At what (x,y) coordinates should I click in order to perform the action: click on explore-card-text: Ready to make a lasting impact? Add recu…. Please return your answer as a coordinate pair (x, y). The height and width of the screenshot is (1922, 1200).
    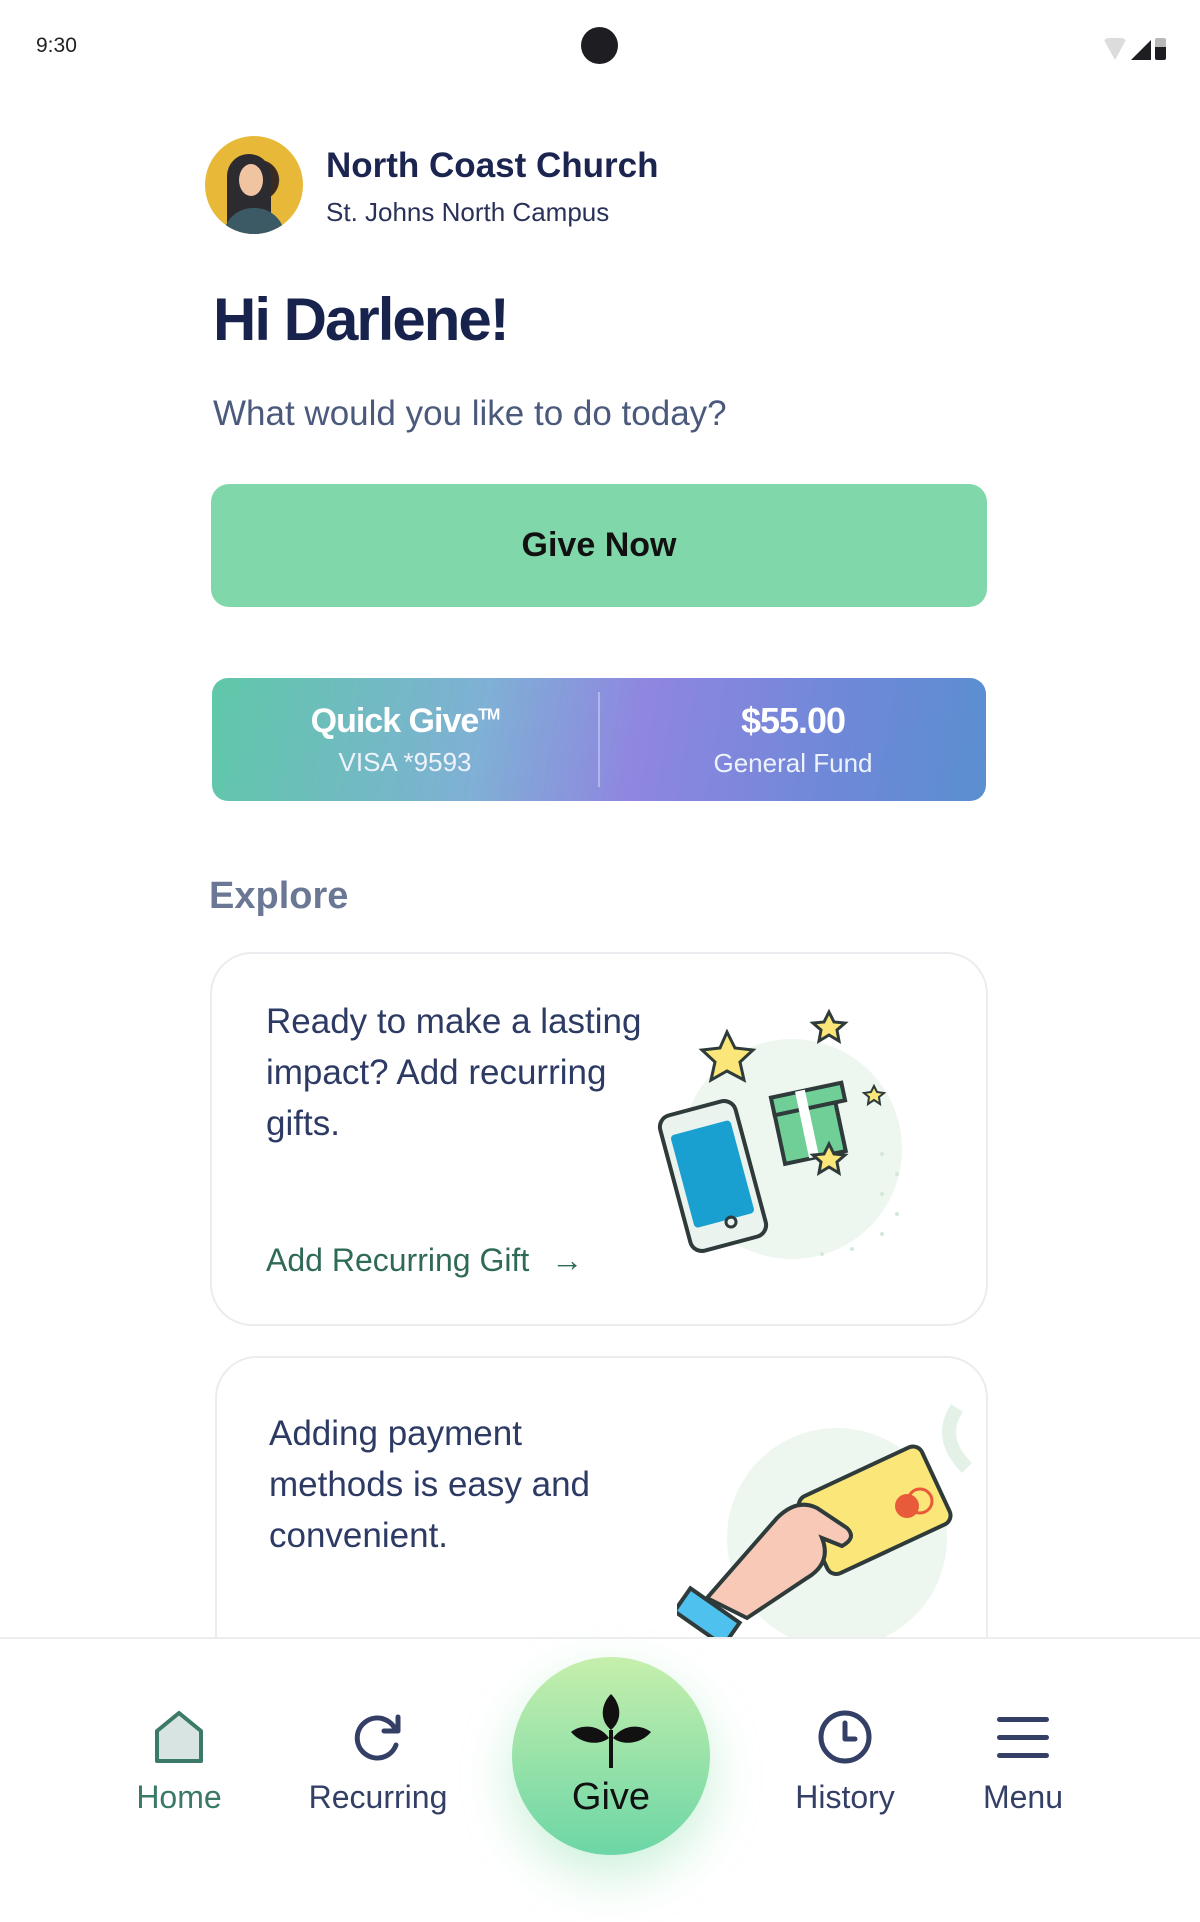
    Looking at the image, I should click on (454, 1072).